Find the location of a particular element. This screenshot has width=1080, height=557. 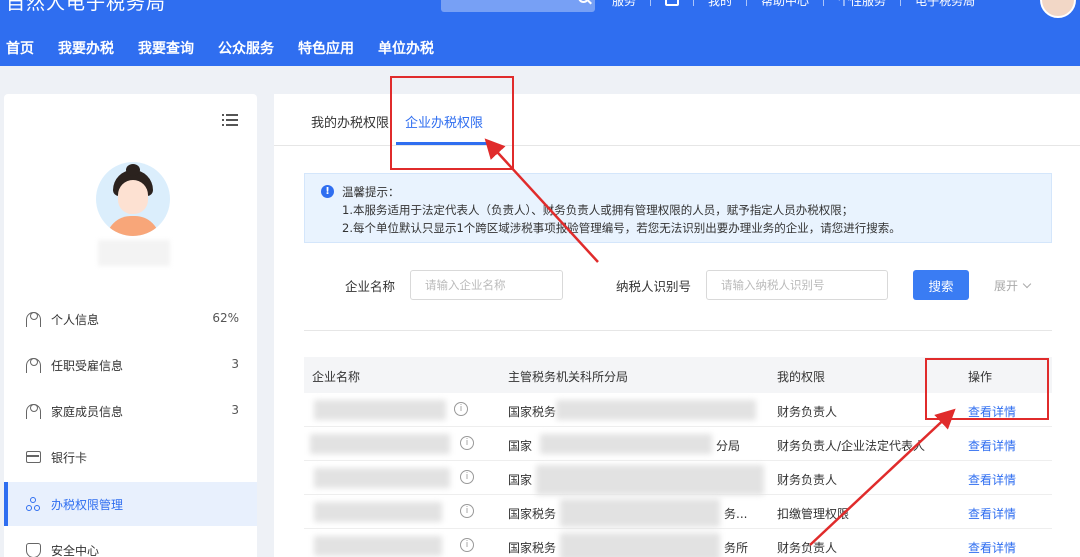

arrow-to-action is located at coordinates (882, 477).